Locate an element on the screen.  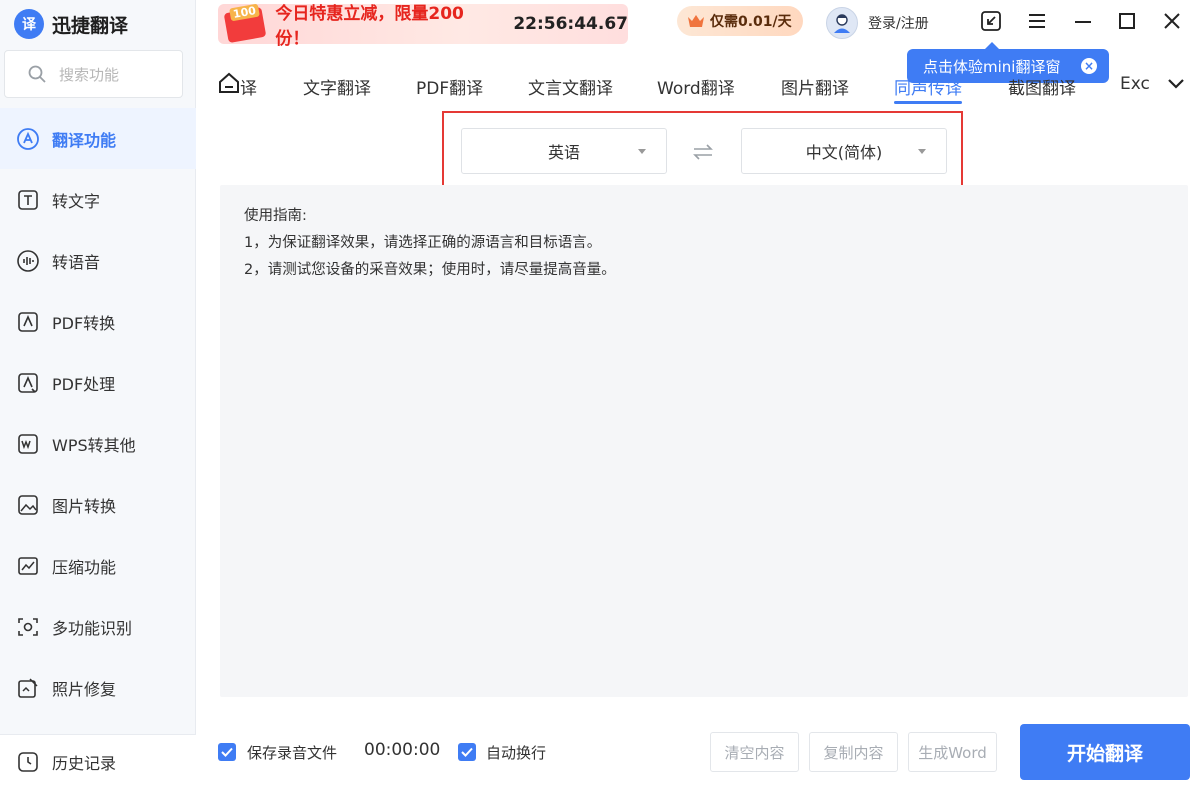
target-language-select: 中文(简体) is located at coordinates (844, 151).